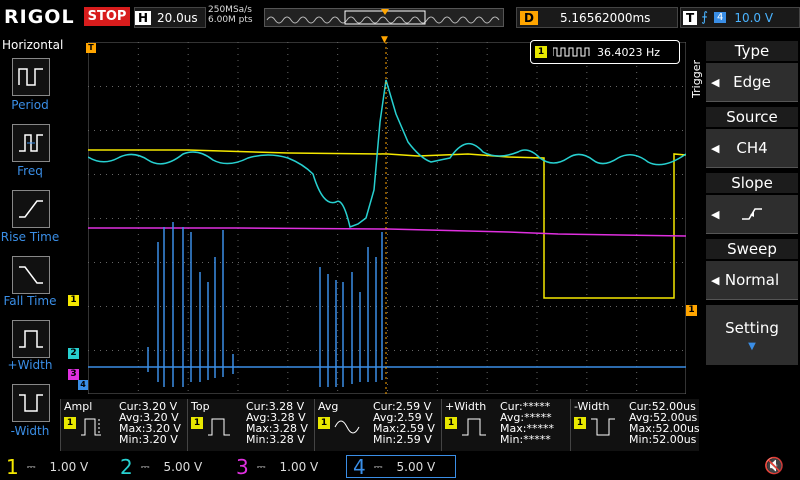 Image resolution: width=800 pixels, height=480 pixels. I want to click on setting-button: Setting ▼, so click(752, 335).